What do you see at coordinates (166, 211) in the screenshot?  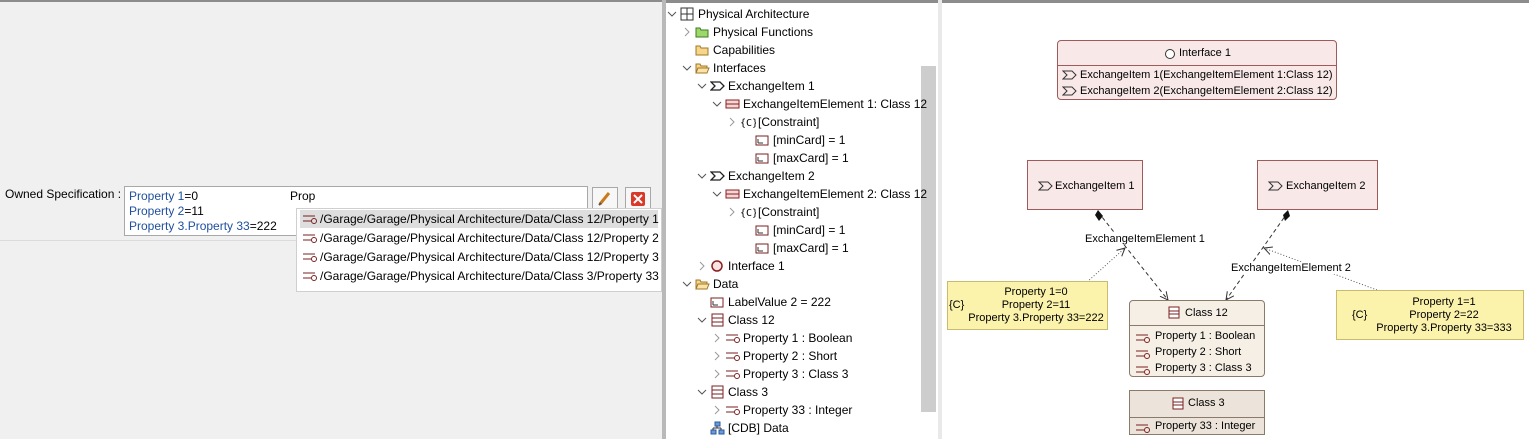 I see `spec-line: Property 2=11` at bounding box center [166, 211].